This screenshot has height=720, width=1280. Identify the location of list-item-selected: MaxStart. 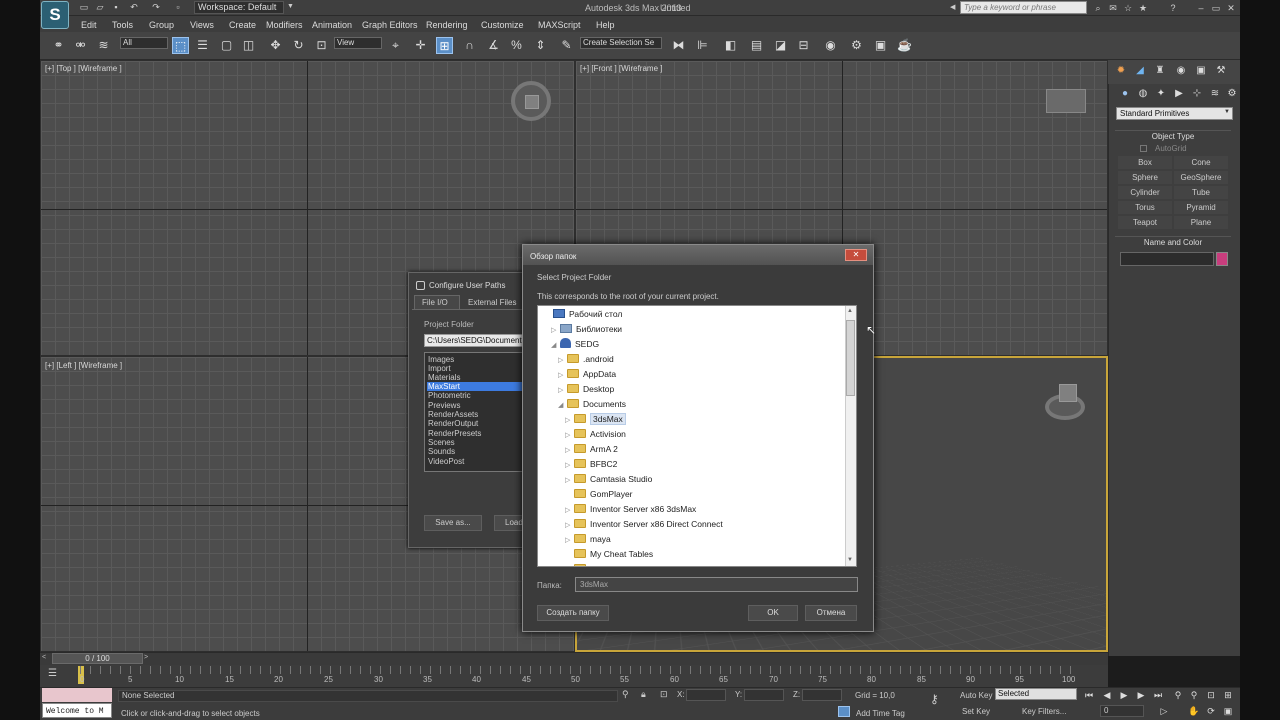
(475, 387).